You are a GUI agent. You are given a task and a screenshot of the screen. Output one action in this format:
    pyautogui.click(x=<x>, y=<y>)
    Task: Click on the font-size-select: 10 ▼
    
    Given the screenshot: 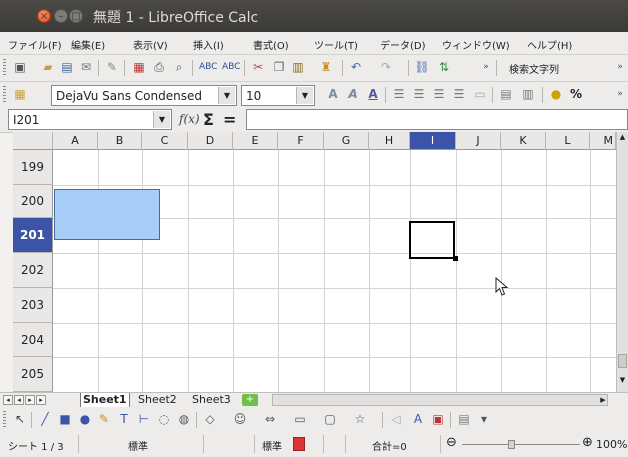 What is the action you would take?
    pyautogui.click(x=278, y=95)
    